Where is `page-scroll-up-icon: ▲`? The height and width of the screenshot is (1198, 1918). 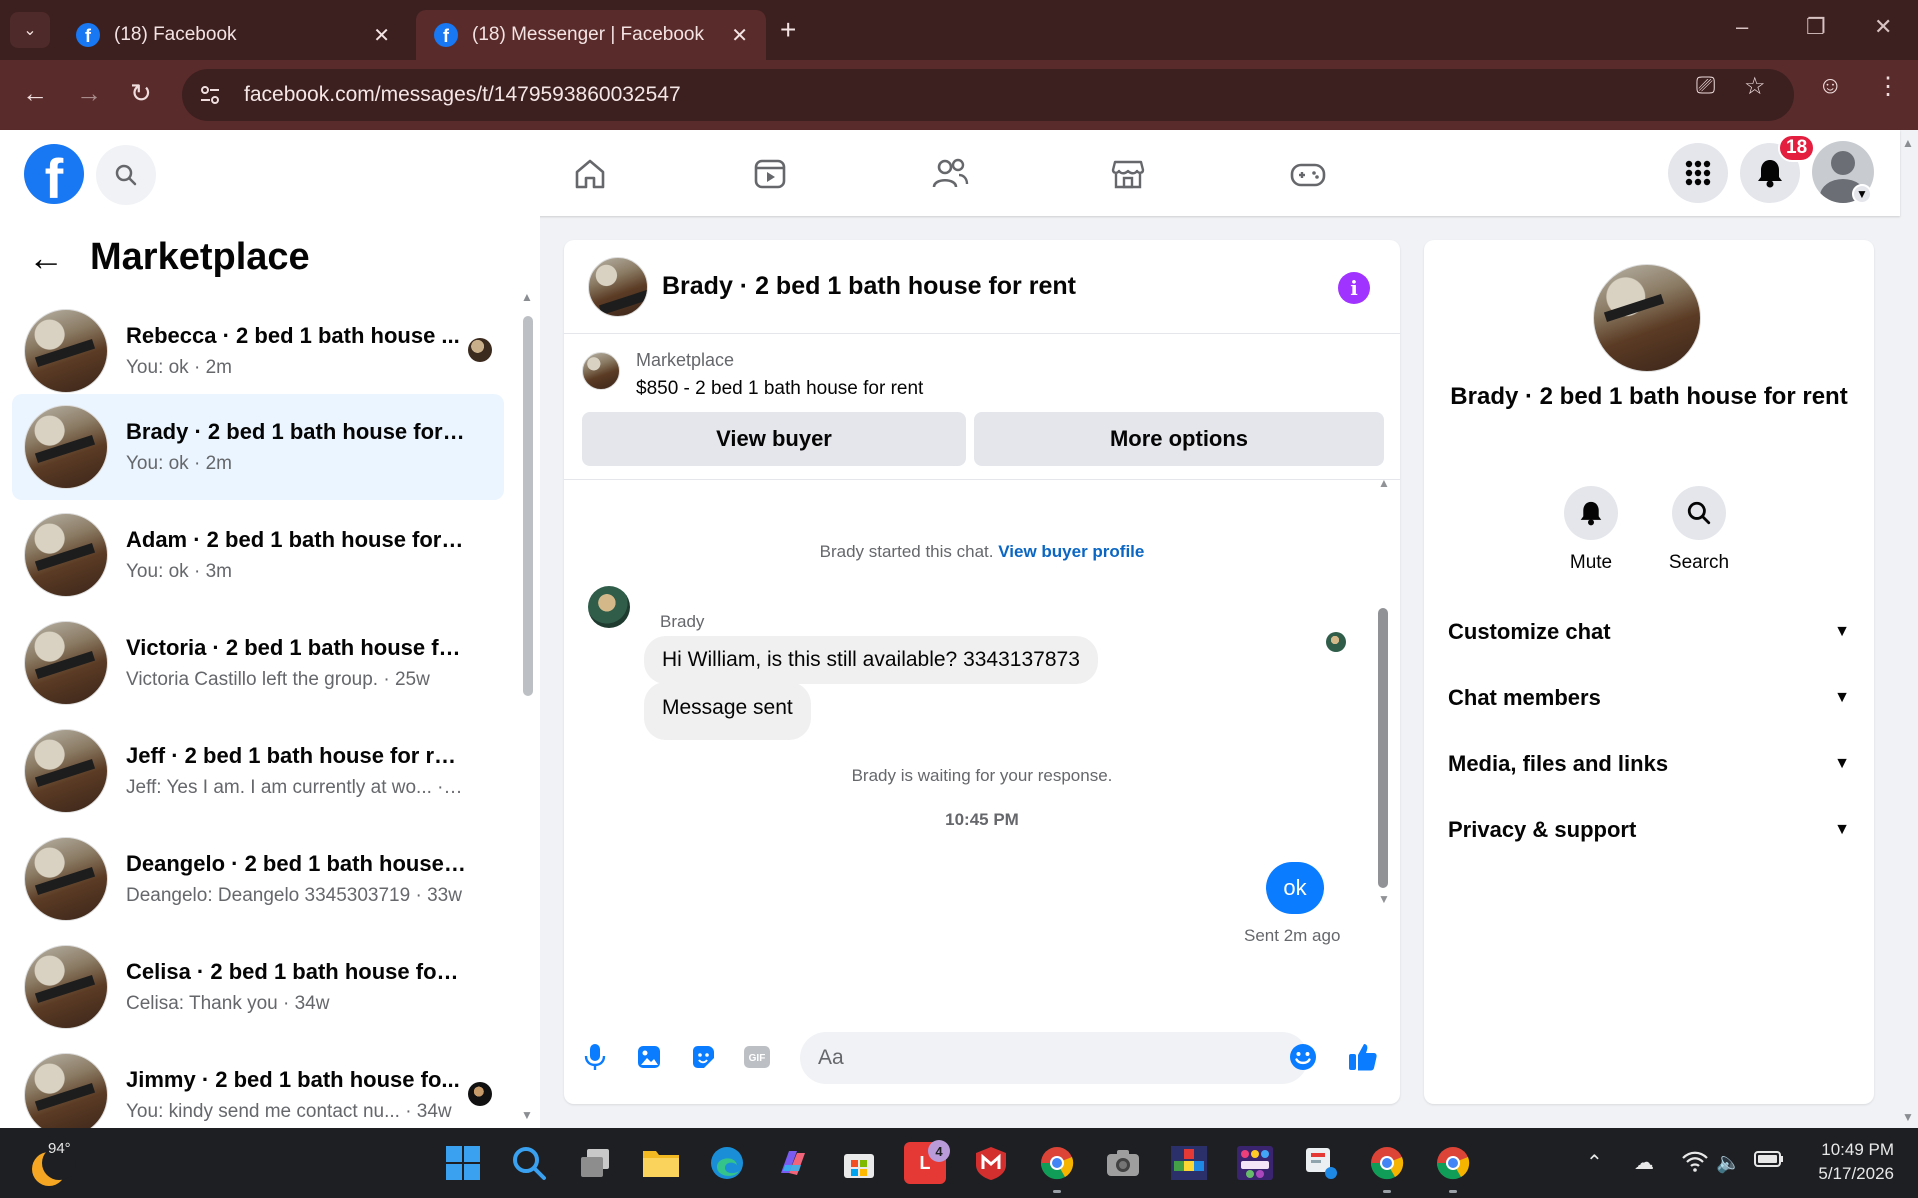 page-scroll-up-icon: ▲ is located at coordinates (1908, 143).